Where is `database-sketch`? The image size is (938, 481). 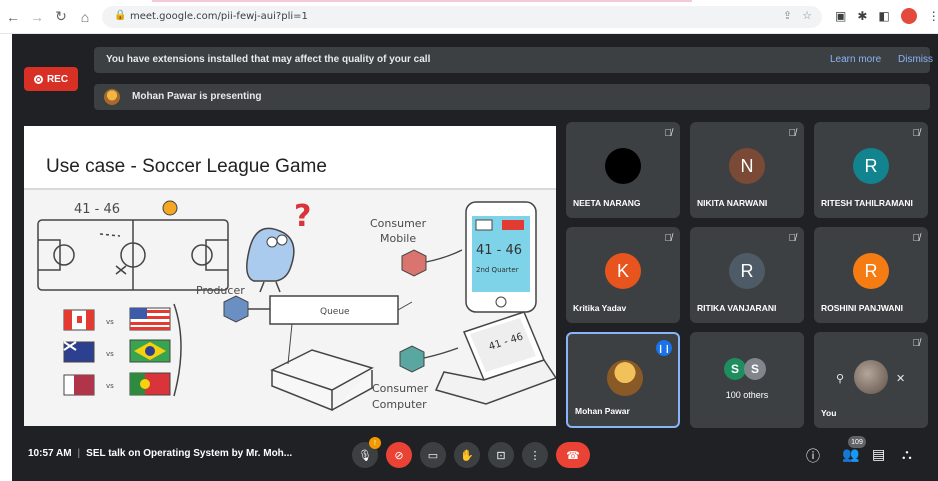
database-sketch is located at coordinates (322, 380).